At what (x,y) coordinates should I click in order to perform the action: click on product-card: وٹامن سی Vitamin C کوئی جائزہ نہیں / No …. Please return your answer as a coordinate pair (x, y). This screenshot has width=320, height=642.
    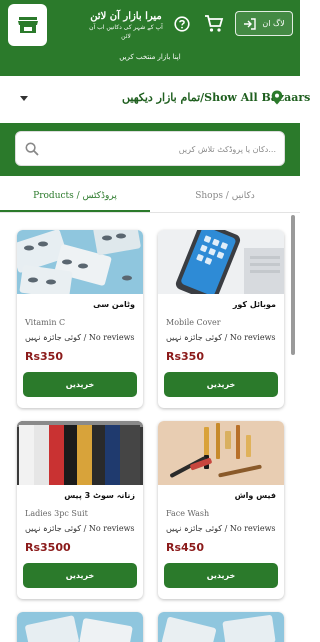
    Looking at the image, I should click on (80, 319).